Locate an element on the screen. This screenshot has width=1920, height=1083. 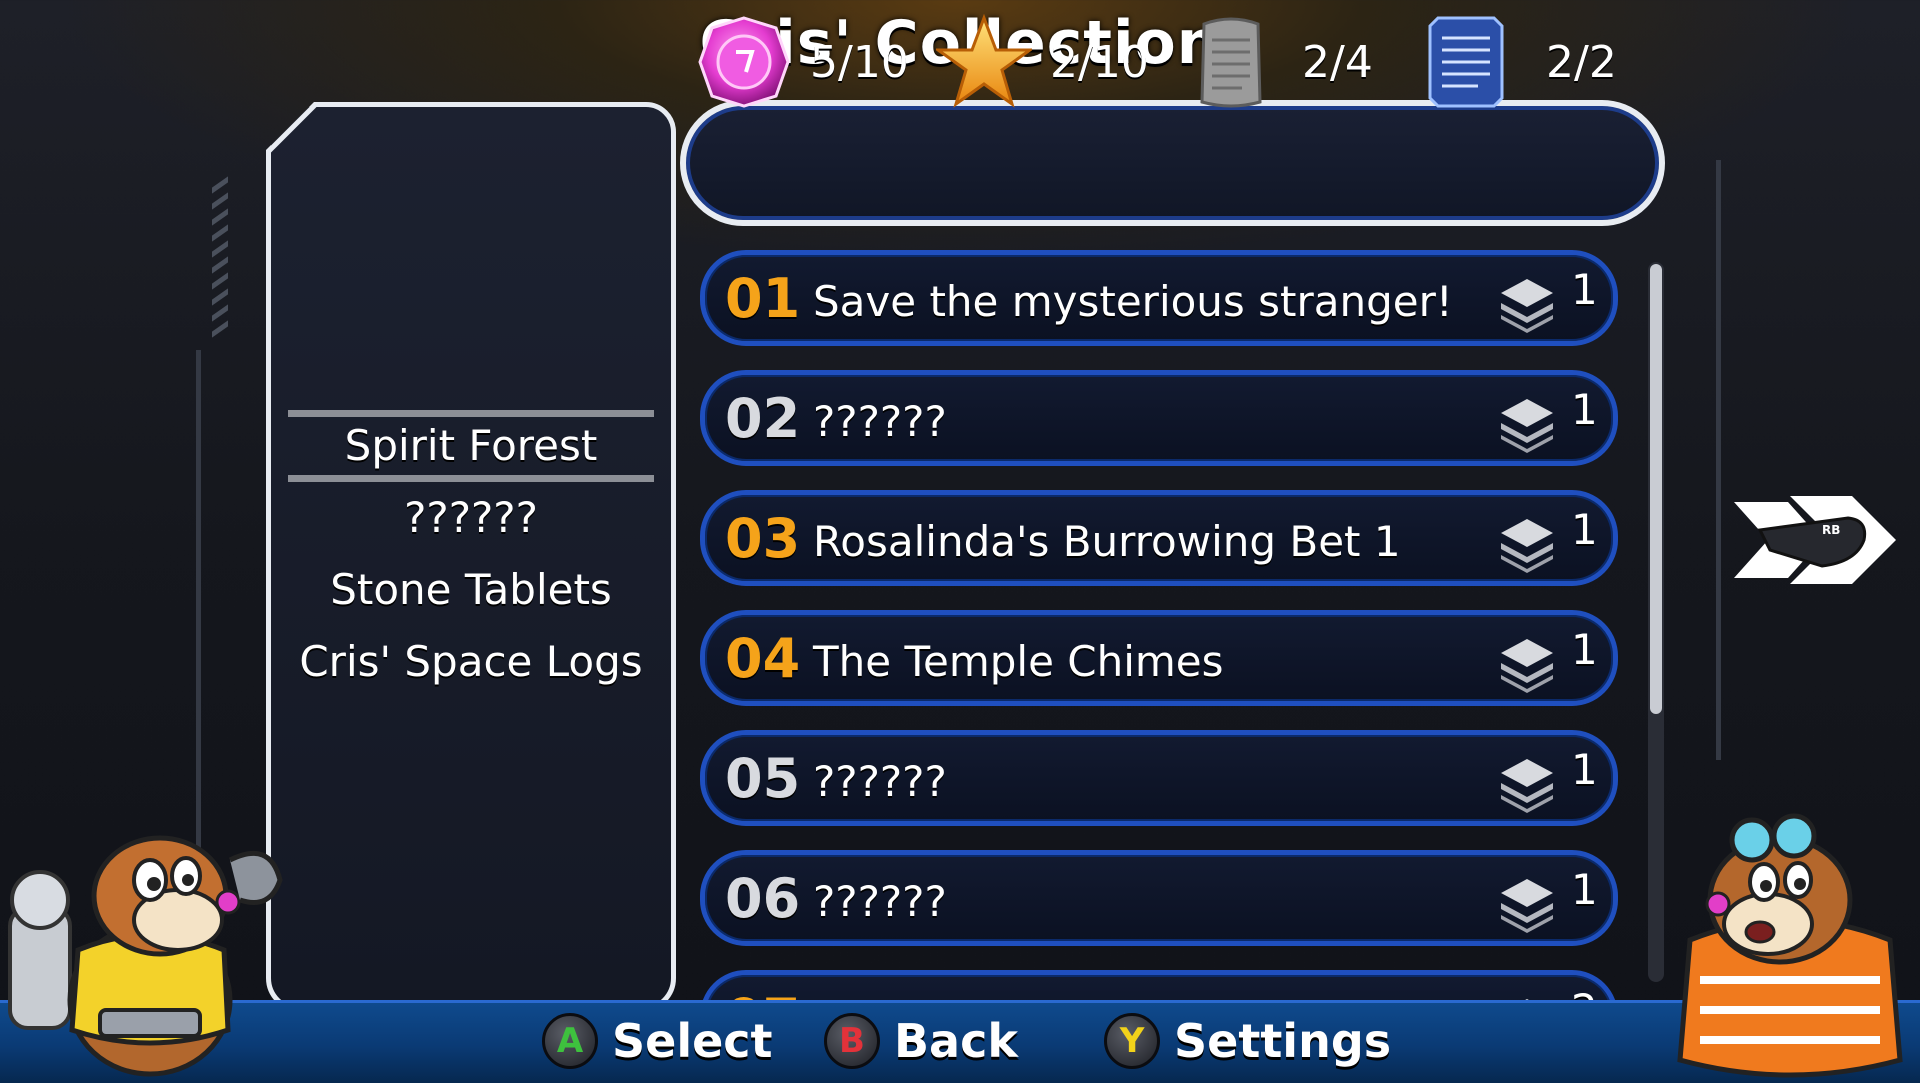
list-item: 05 ?????? 1 is located at coordinates (1159, 778).